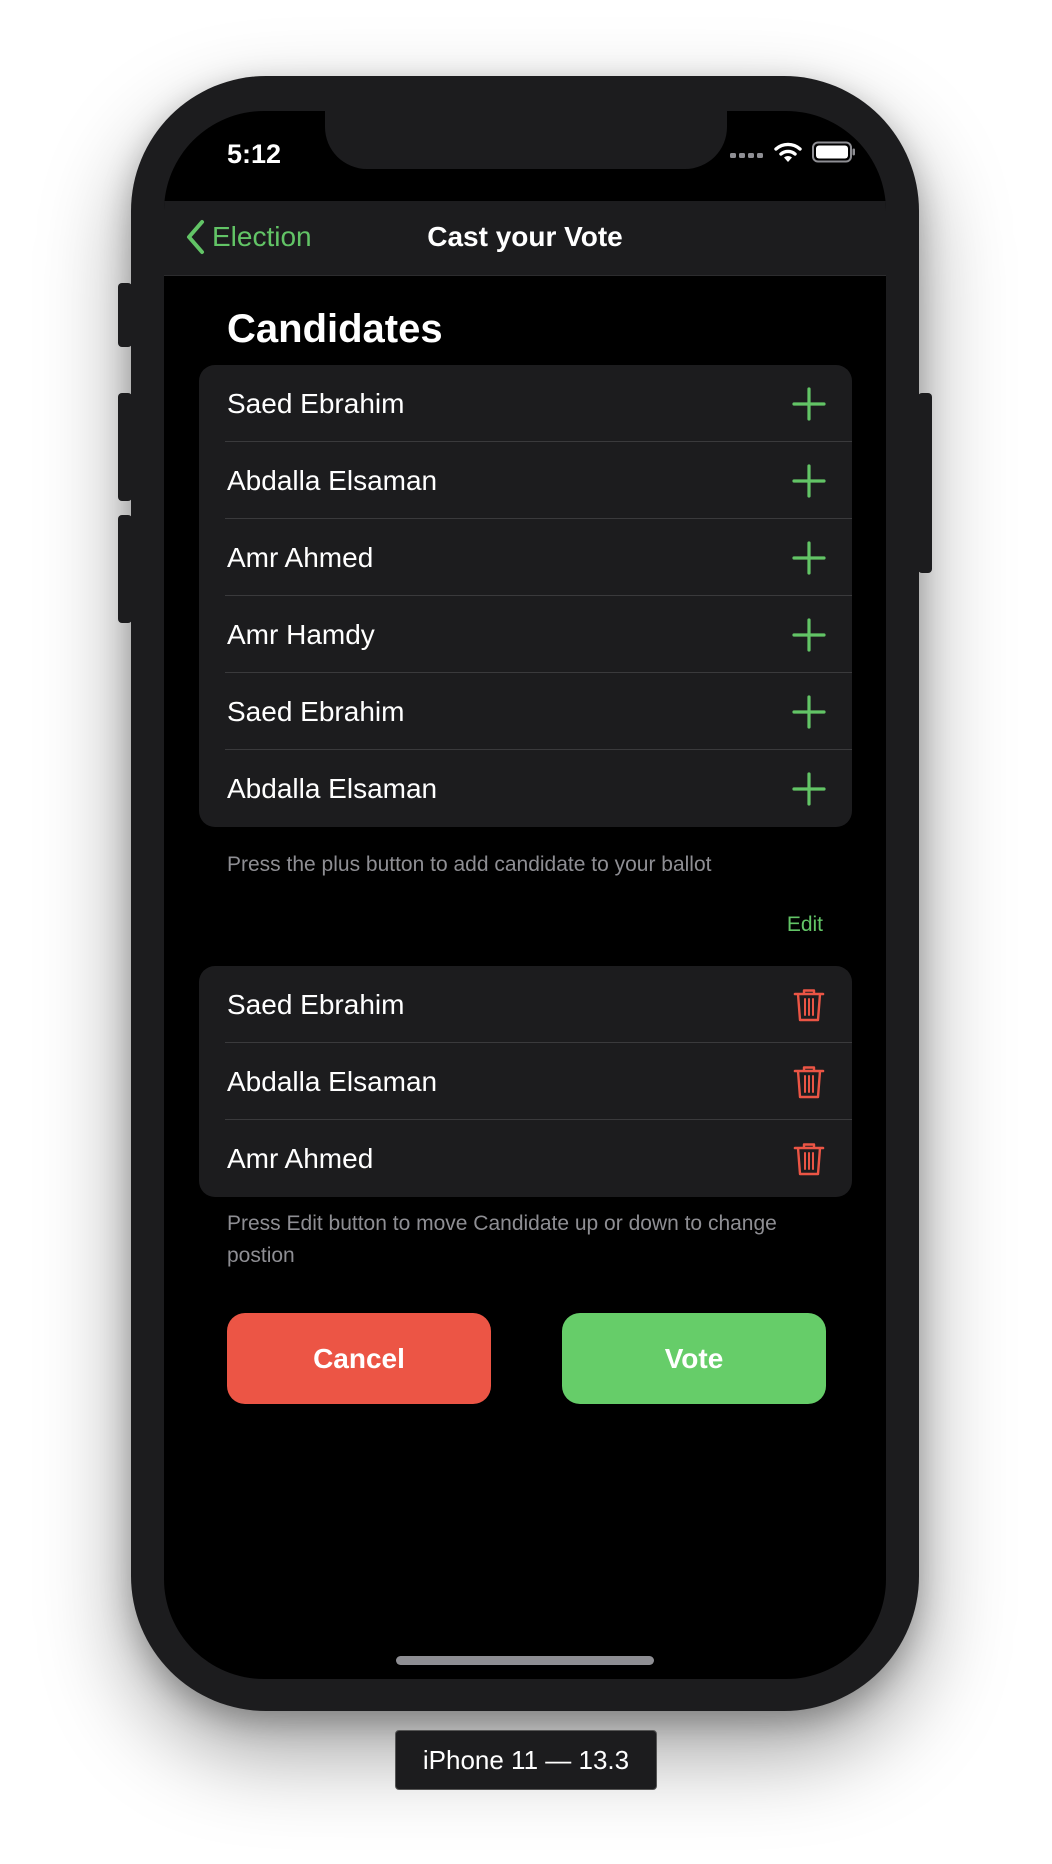 This screenshot has width=1052, height=1864. I want to click on nav-title: Cast your Vote, so click(525, 236).